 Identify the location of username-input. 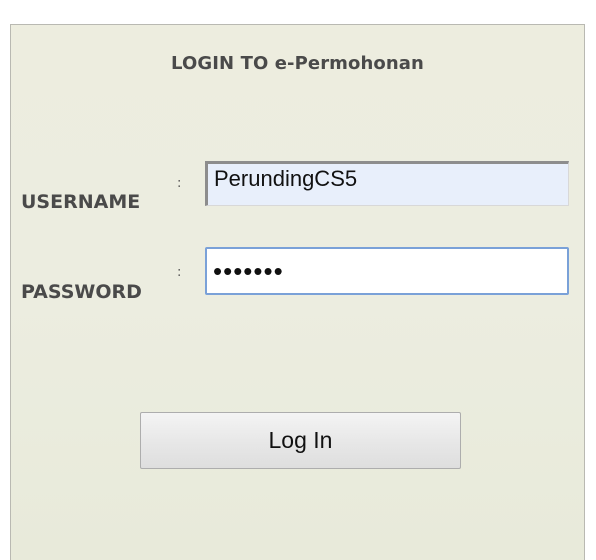
(387, 183).